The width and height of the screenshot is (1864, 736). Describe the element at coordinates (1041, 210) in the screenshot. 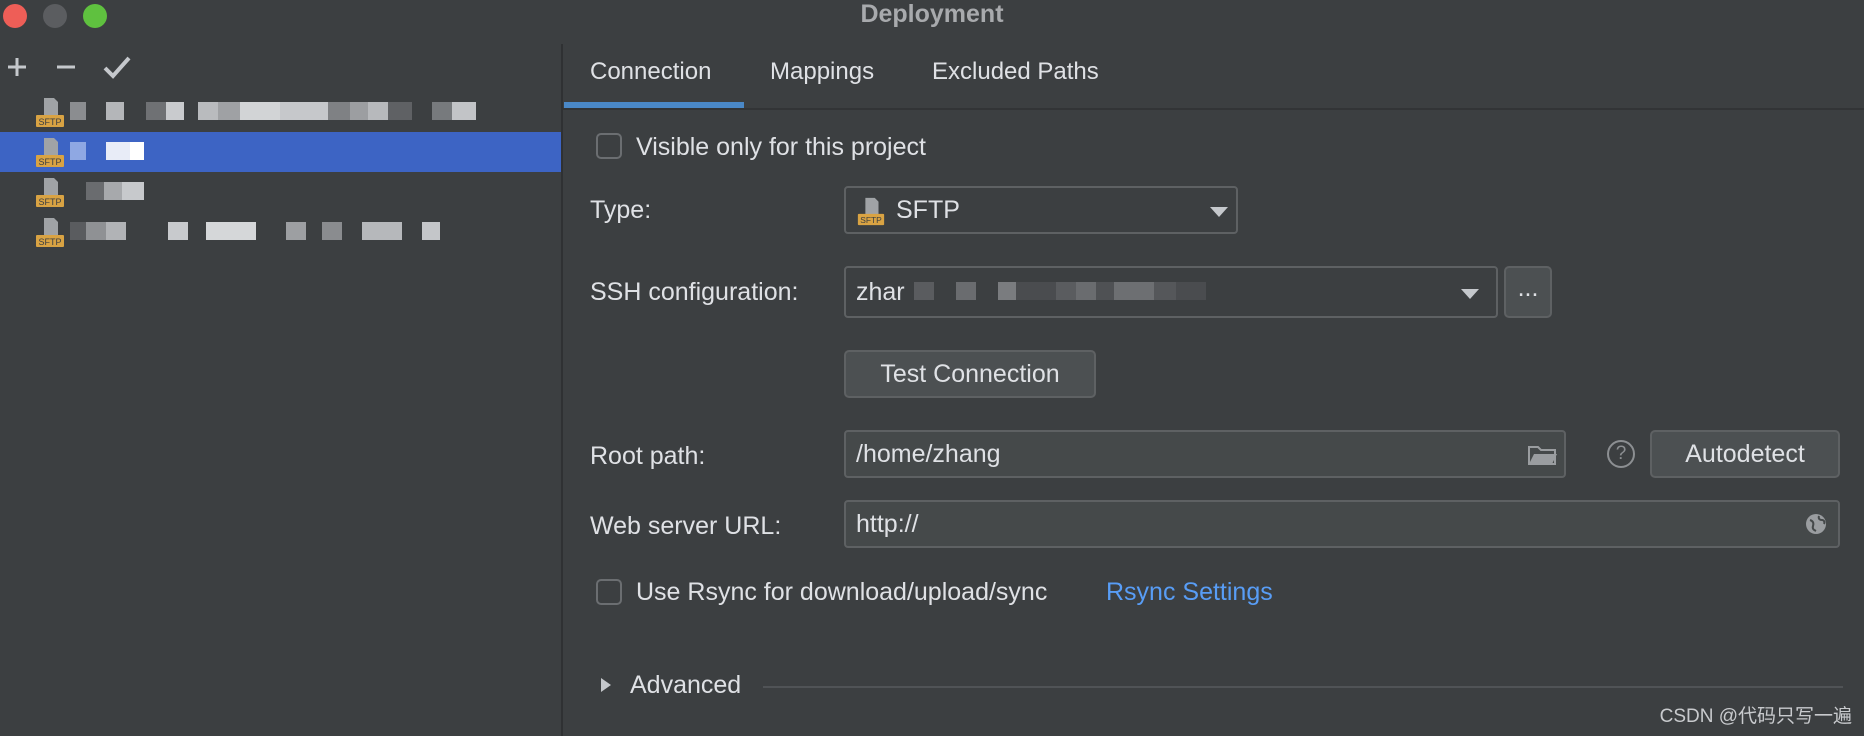

I see `type-select: SFTP SFTP` at that location.